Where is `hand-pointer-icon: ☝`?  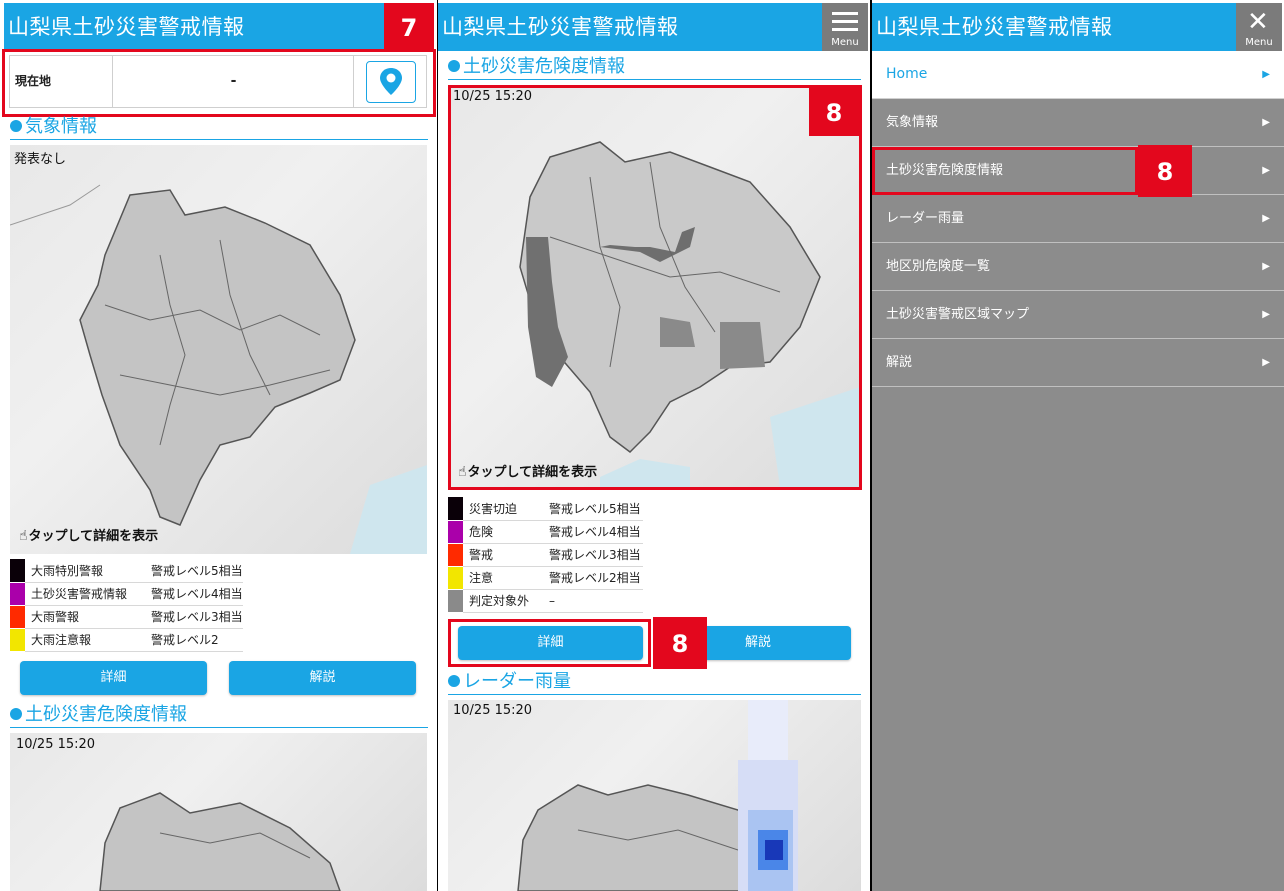
hand-pointer-icon: ☝ is located at coordinates (23, 536).